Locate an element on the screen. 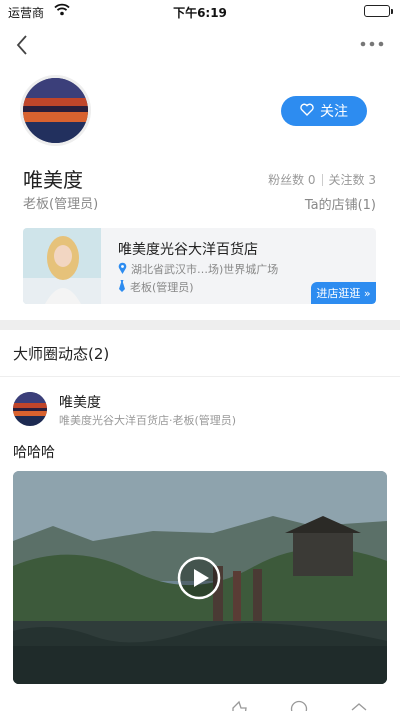 Image resolution: width=400 pixels, height=711 pixels. back-icon is located at coordinates (23, 45).